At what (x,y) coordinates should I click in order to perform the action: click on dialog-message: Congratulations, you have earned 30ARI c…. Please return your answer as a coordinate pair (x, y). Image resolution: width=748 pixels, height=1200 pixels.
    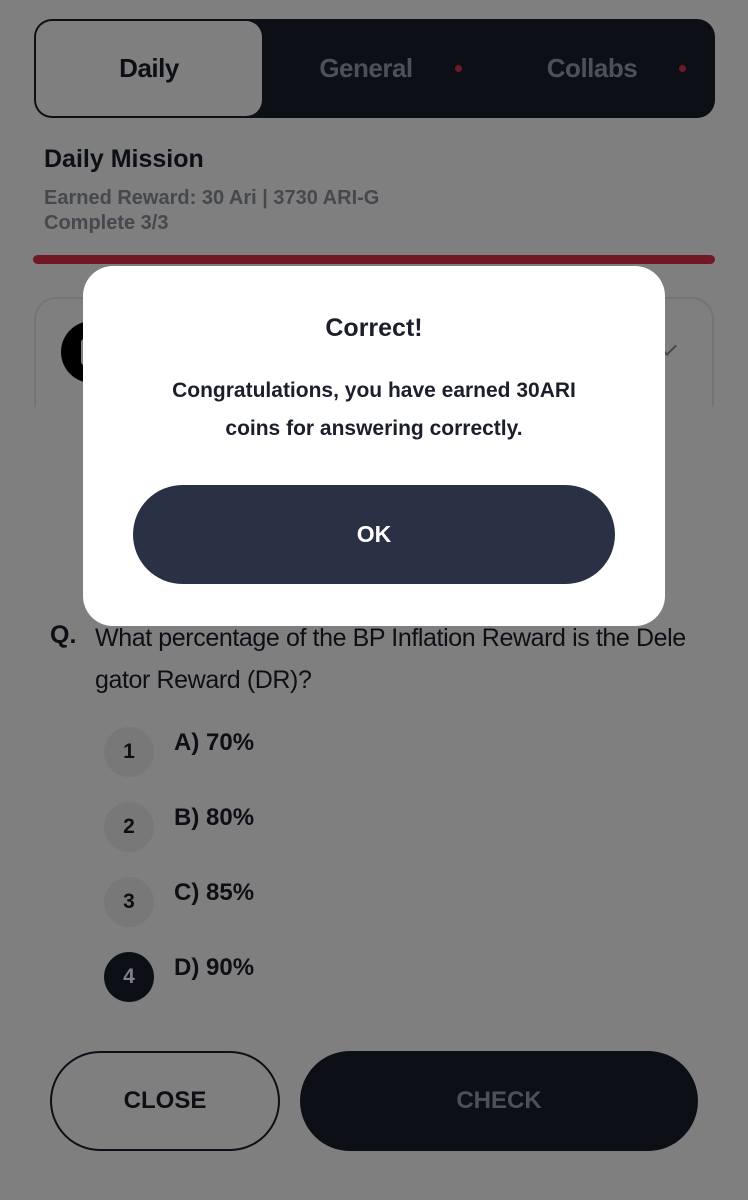
    Looking at the image, I should click on (374, 409).